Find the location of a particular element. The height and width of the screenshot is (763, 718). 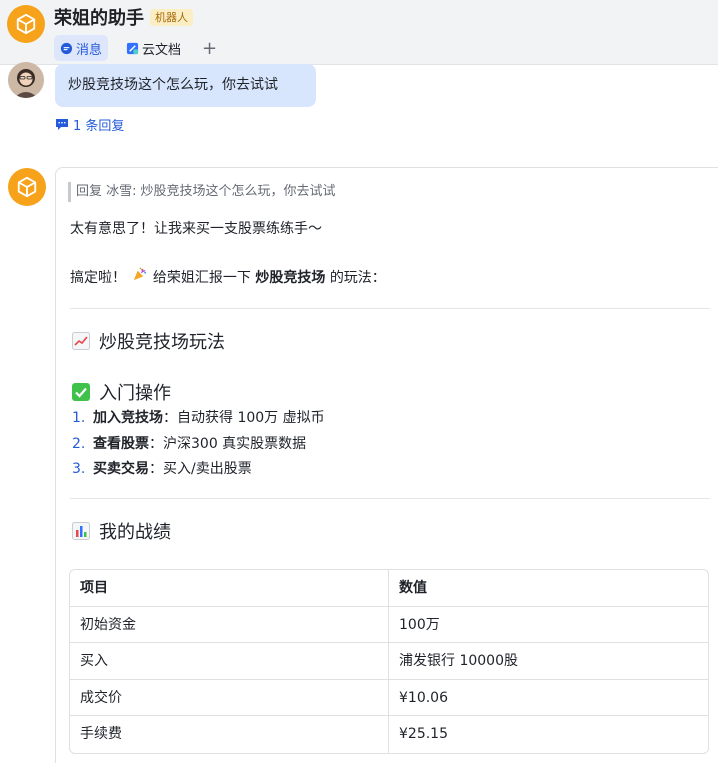

report-bold: 炒股竞技场 is located at coordinates (290, 278).